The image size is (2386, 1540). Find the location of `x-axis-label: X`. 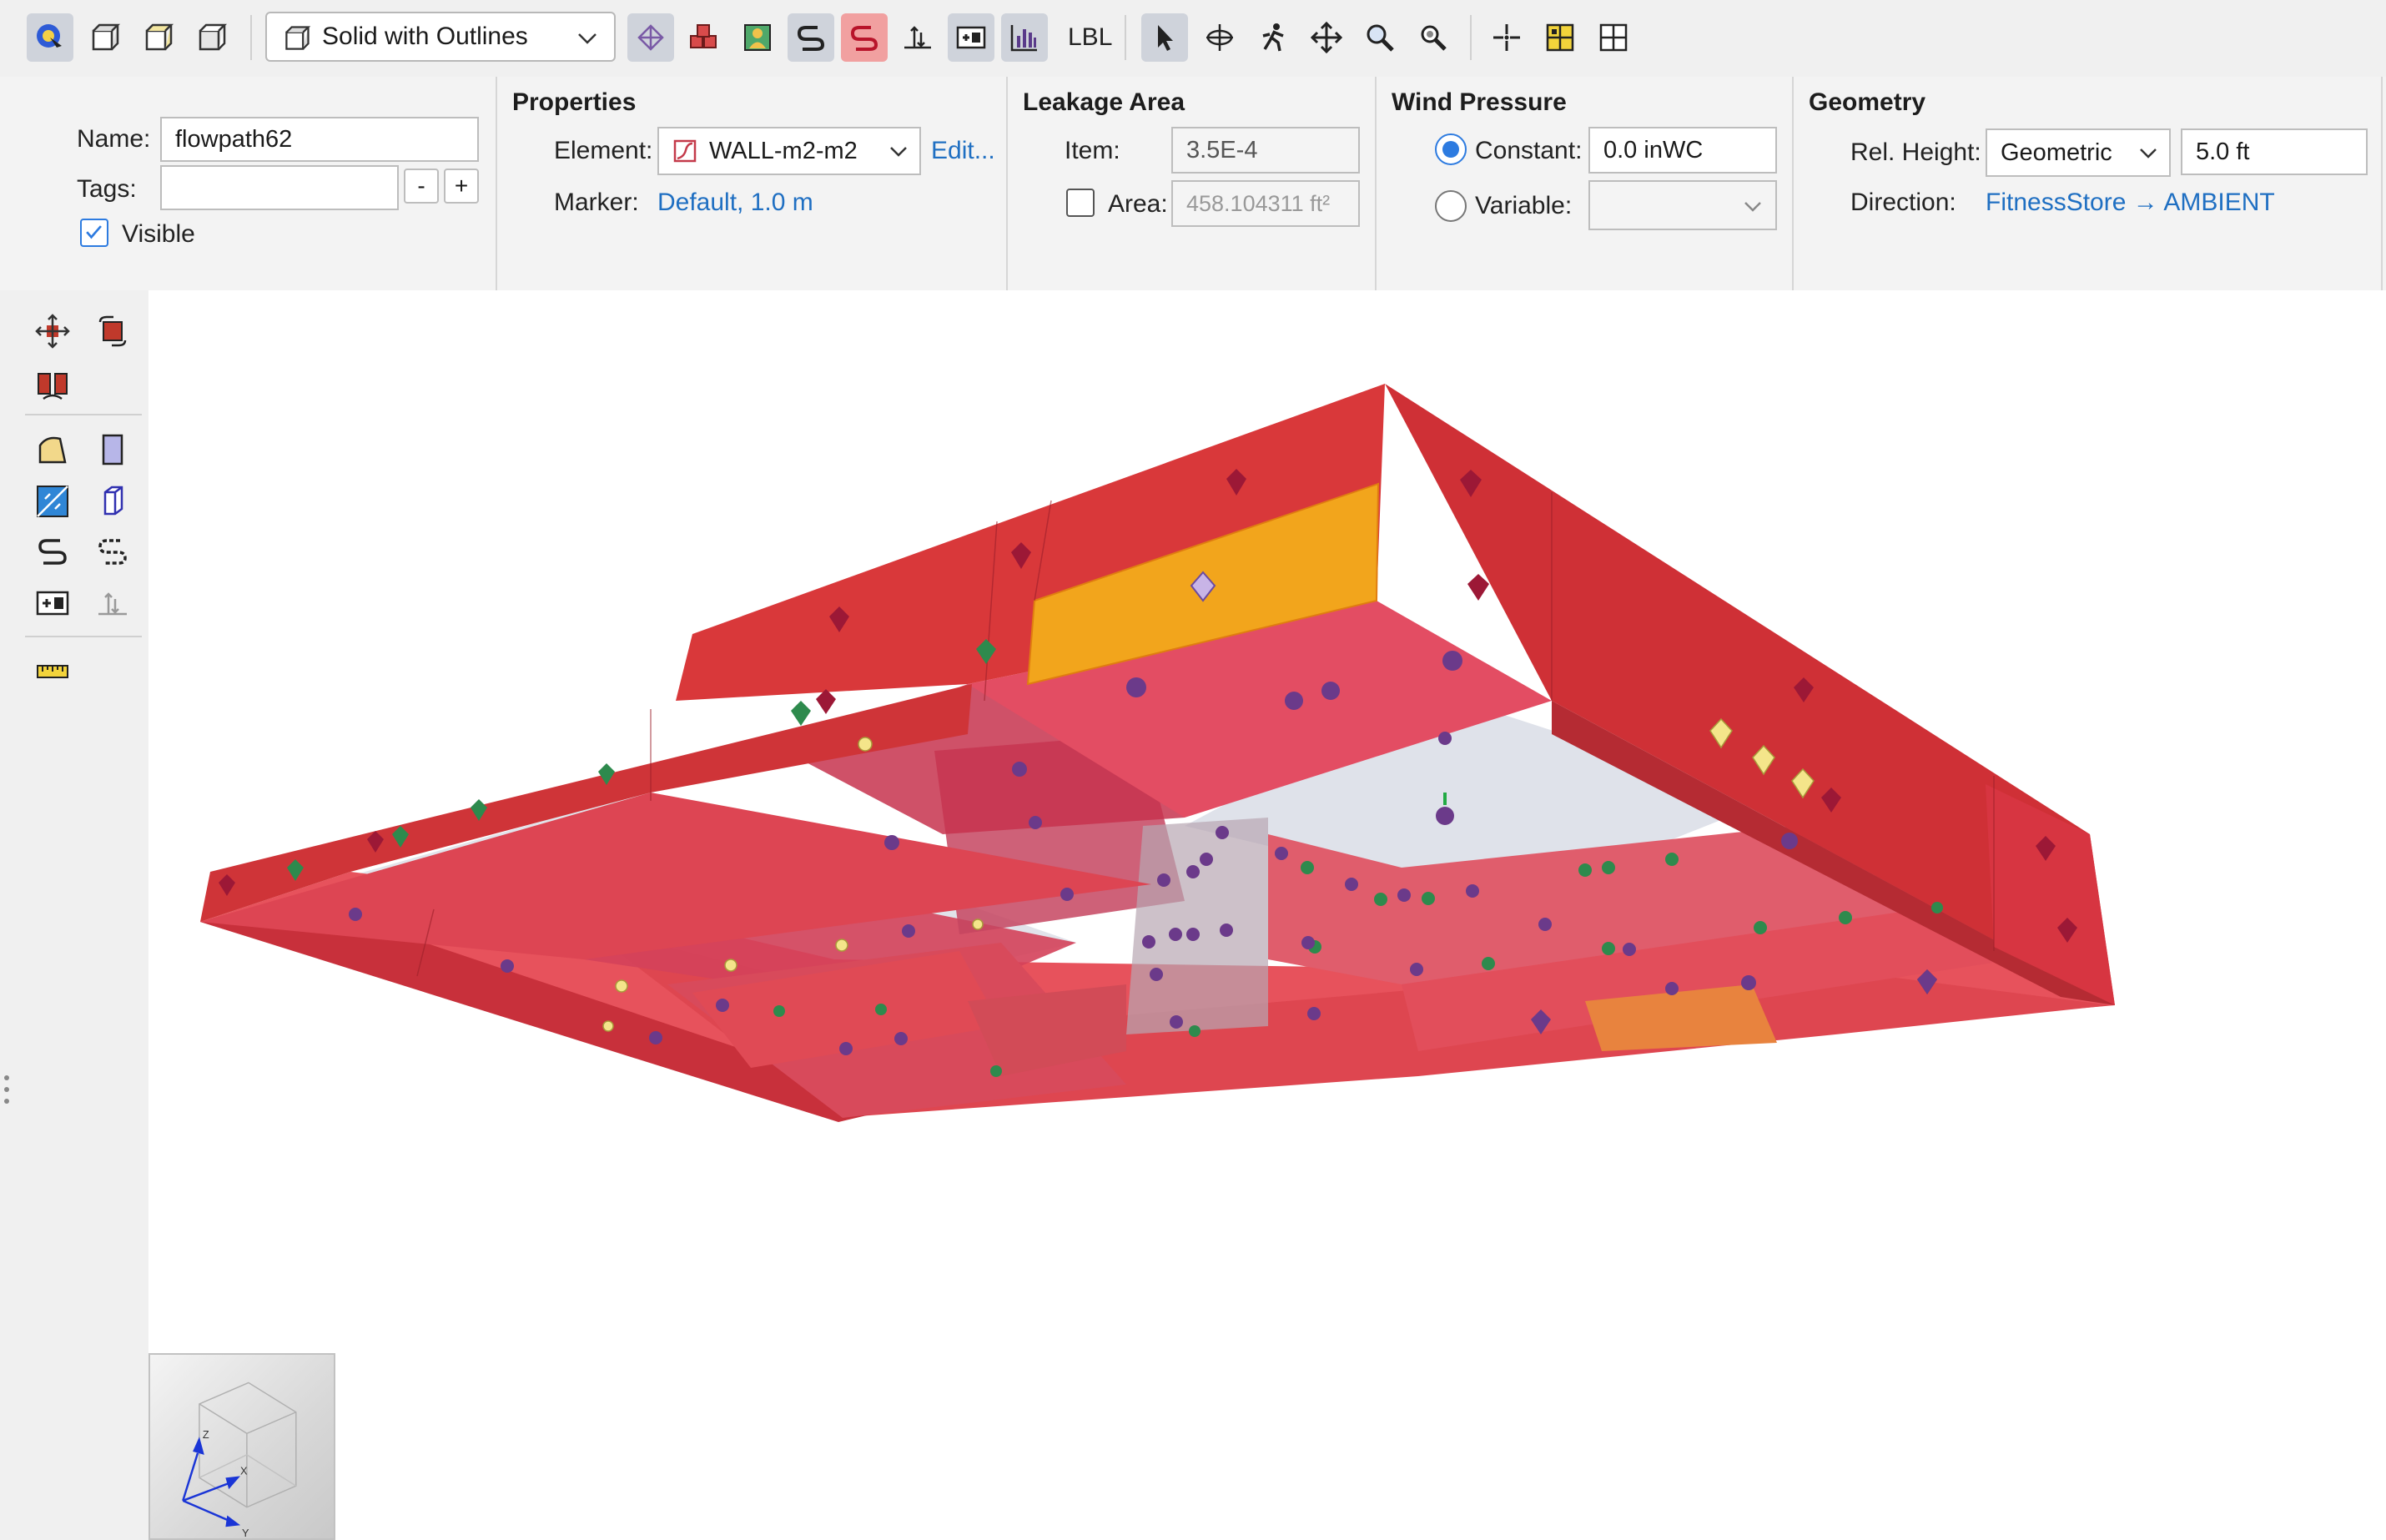

x-axis-label: X is located at coordinates (244, 1470).